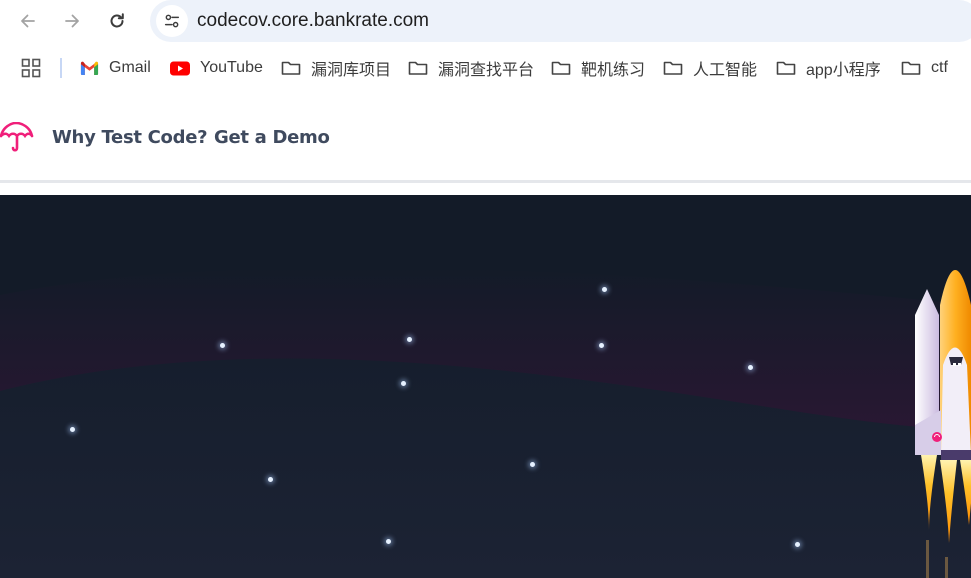  Describe the element at coordinates (272, 137) in the screenshot. I see `nav-link-get-a-demo: Get a Demo` at that location.